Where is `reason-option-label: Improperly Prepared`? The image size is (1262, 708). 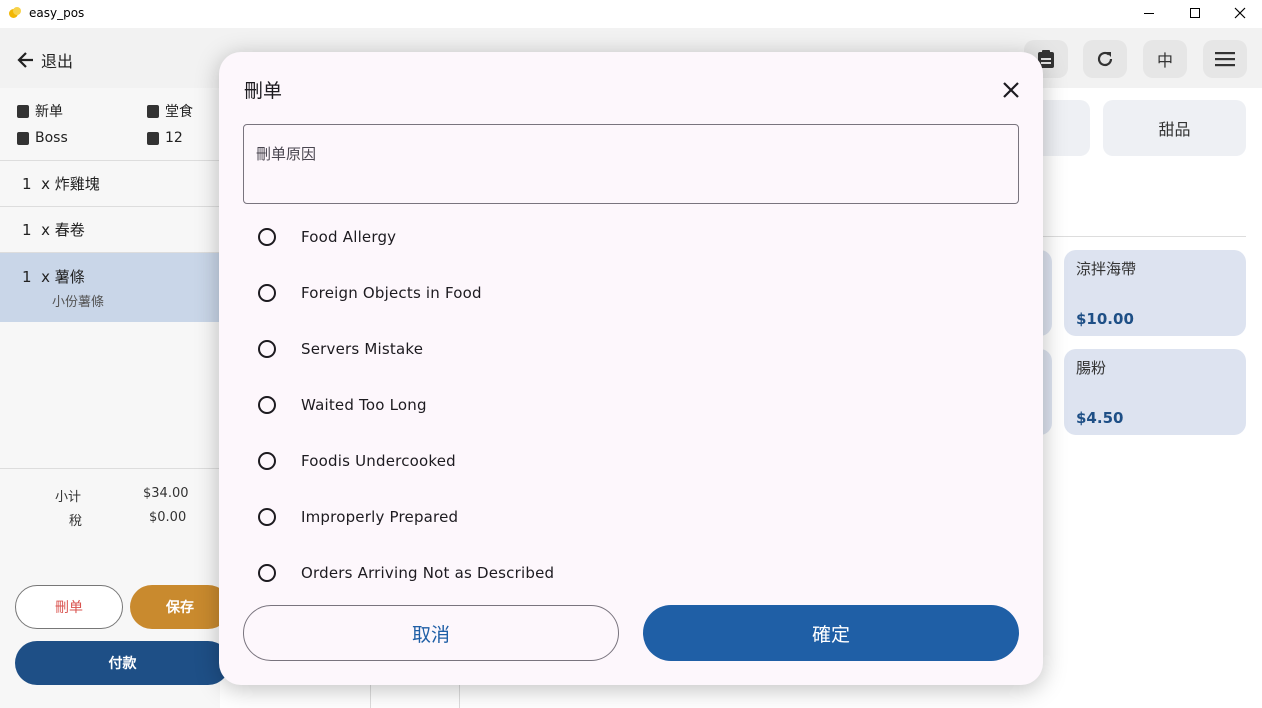 reason-option-label: Improperly Prepared is located at coordinates (380, 517).